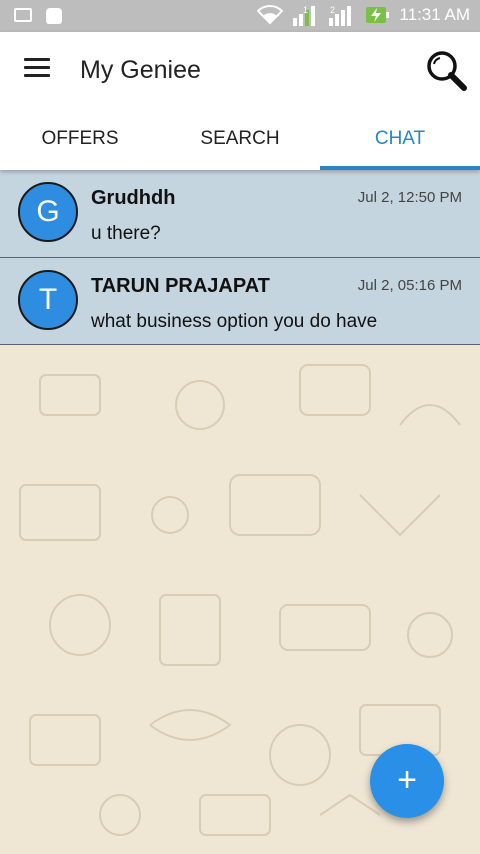 The height and width of the screenshot is (854, 480). I want to click on active-tab-indicator, so click(400, 168).